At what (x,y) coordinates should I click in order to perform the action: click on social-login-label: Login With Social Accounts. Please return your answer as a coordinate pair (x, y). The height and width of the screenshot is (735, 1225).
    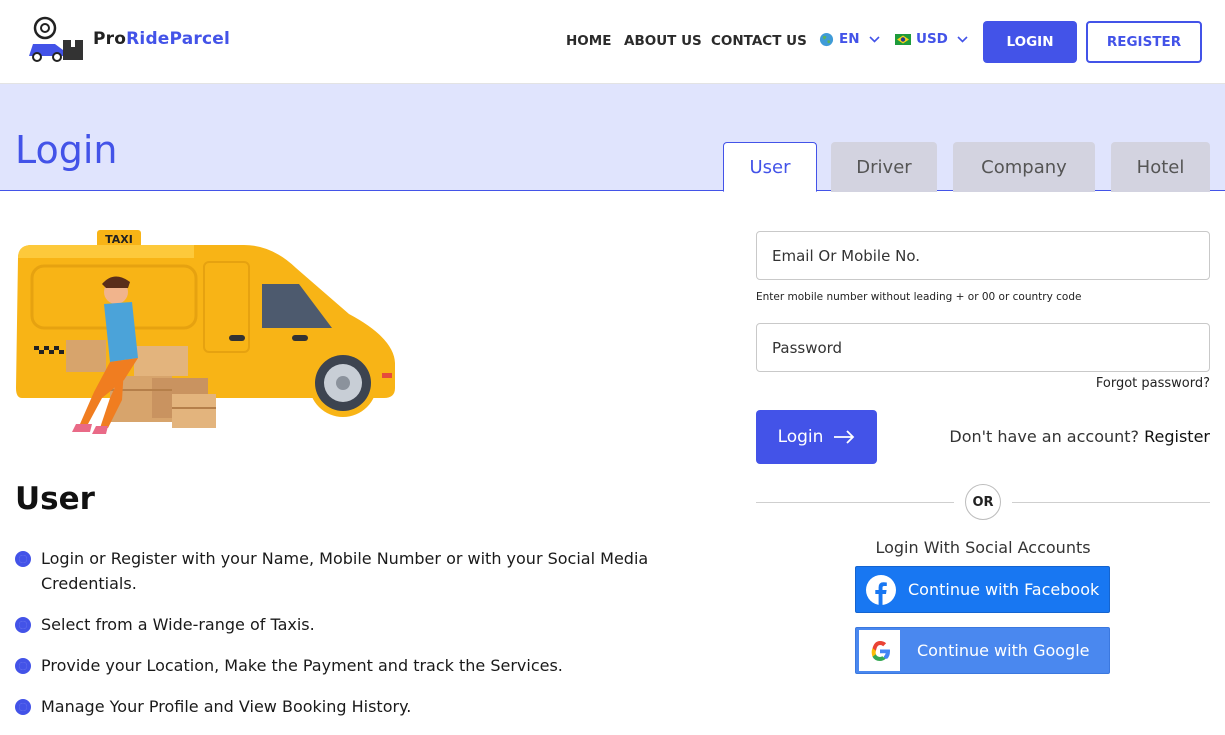
    Looking at the image, I should click on (983, 547).